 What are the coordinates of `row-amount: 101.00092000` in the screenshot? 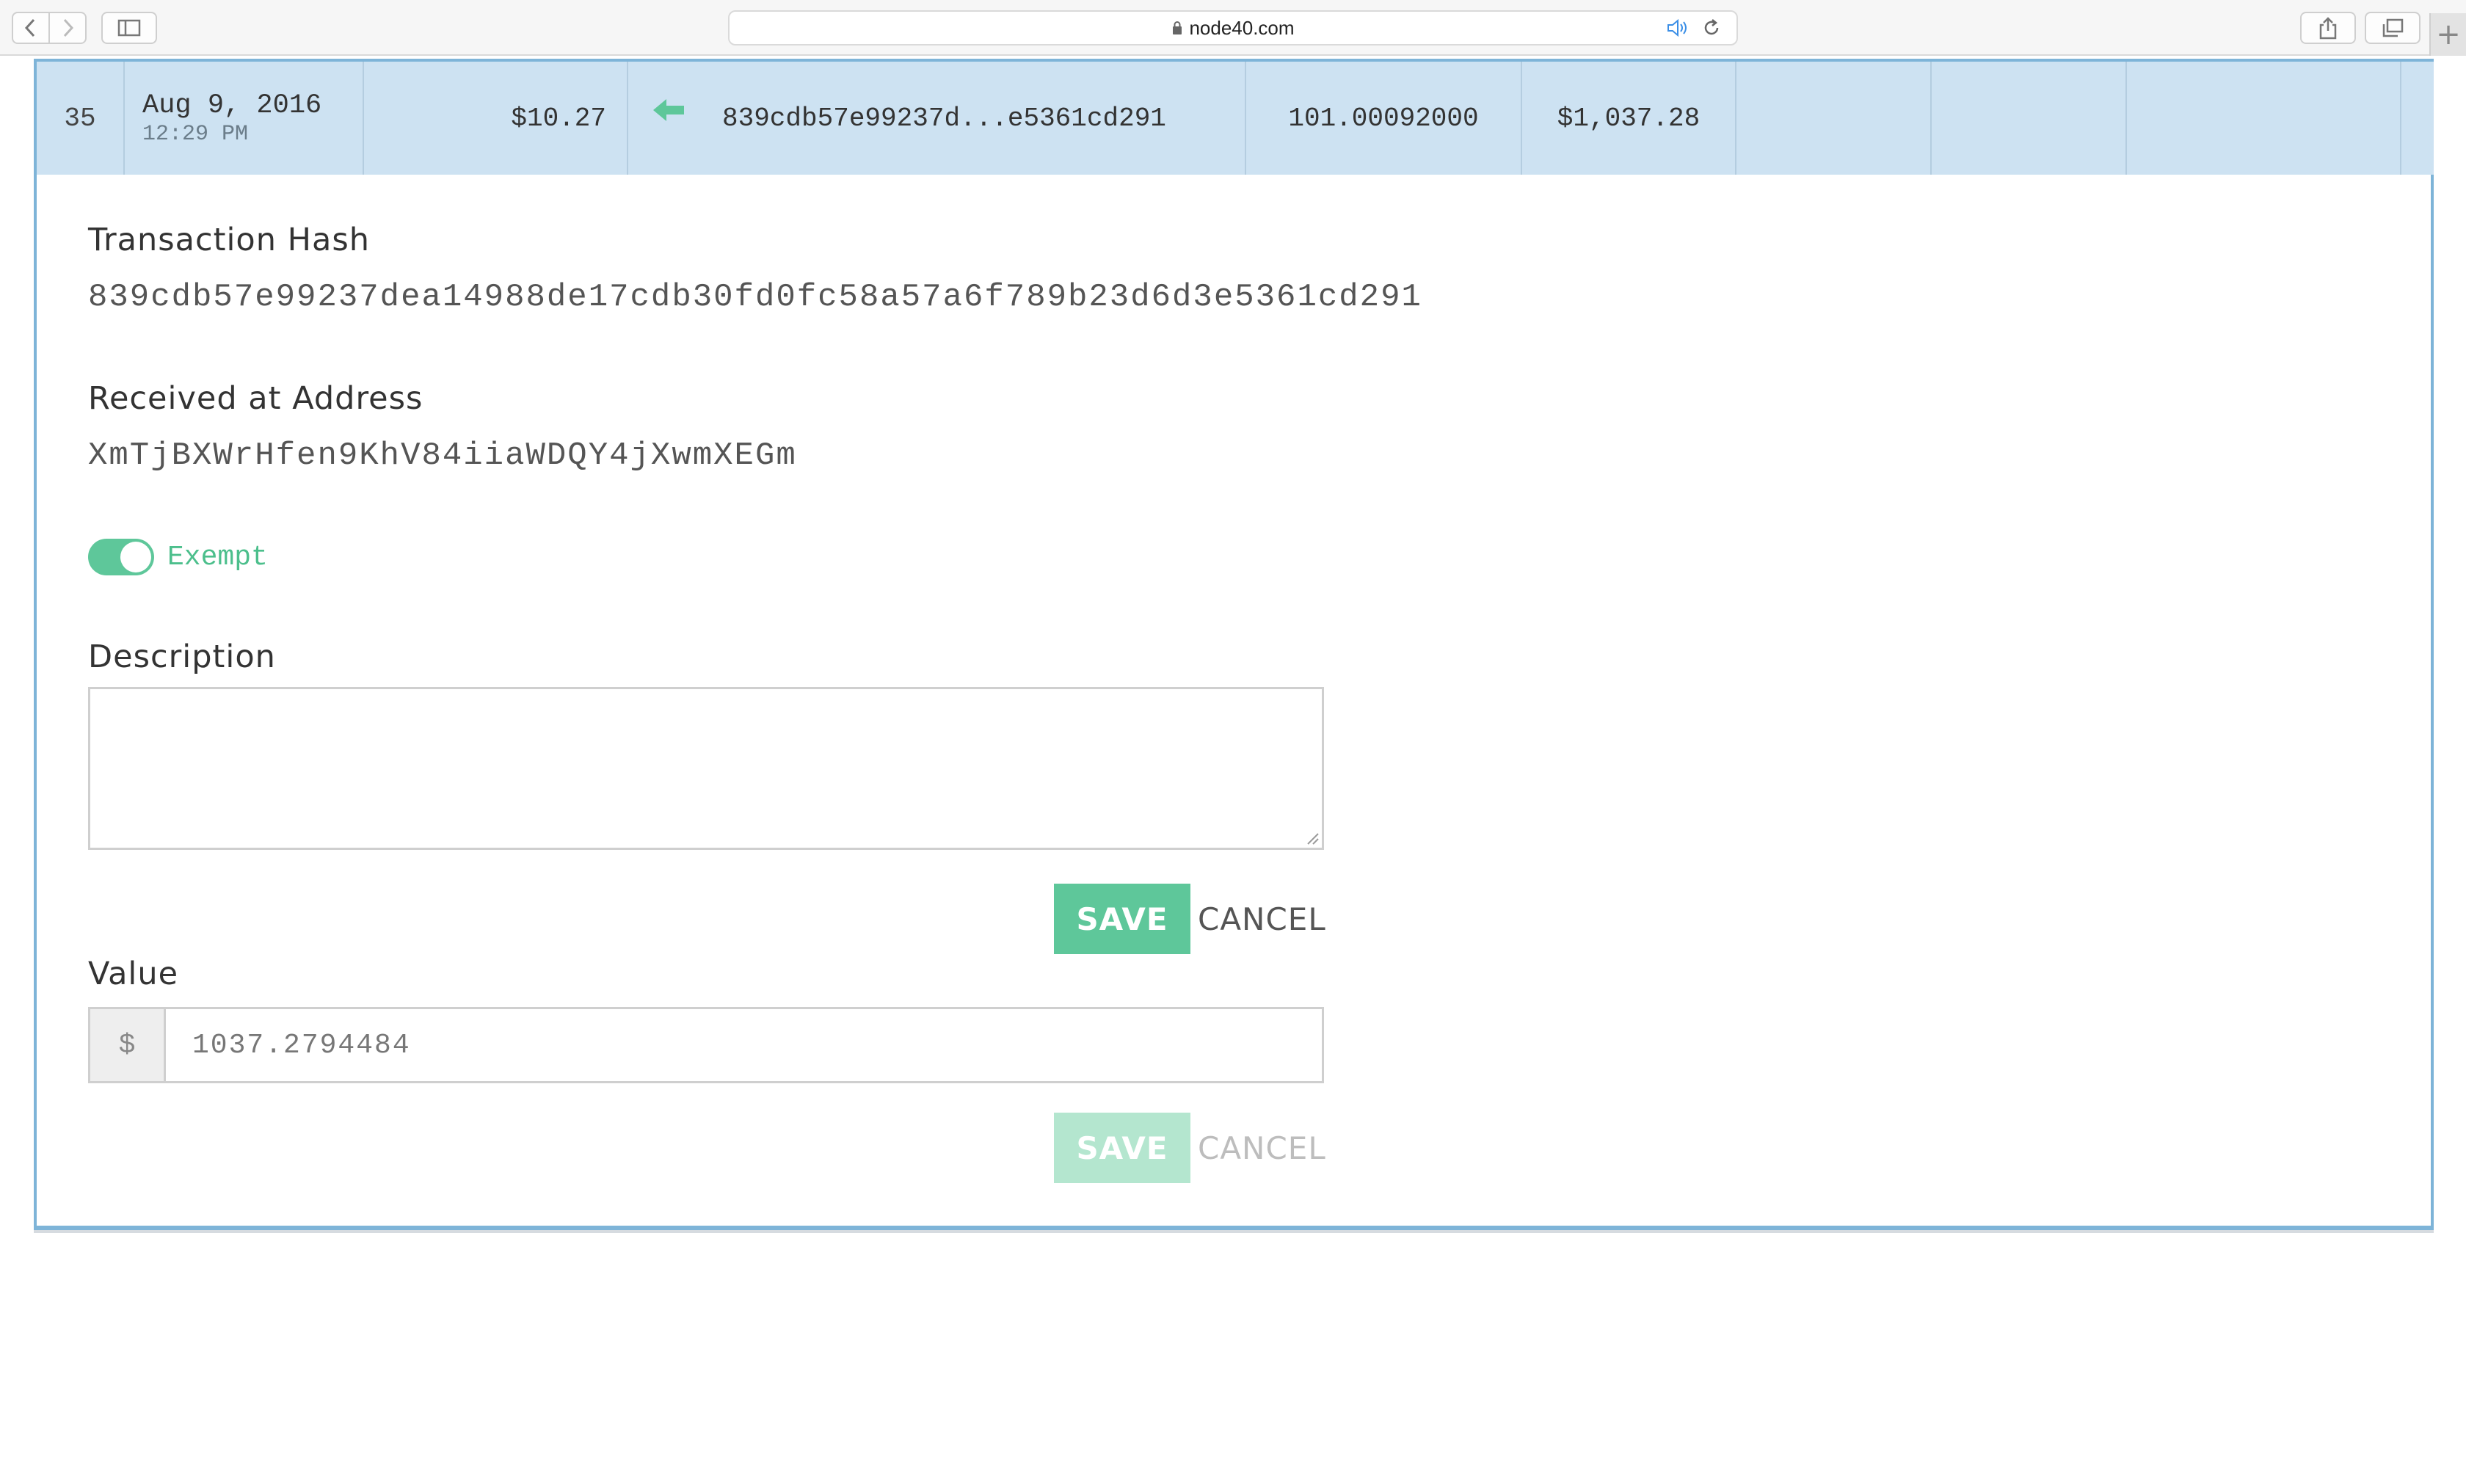 It's located at (1384, 118).